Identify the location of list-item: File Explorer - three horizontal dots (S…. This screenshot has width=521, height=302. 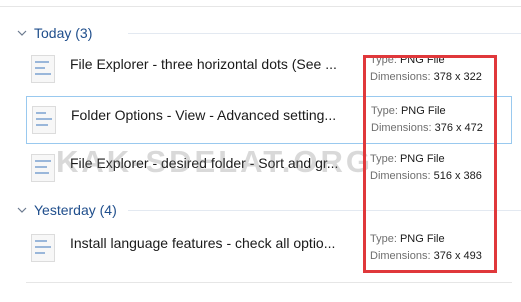
(261, 70).